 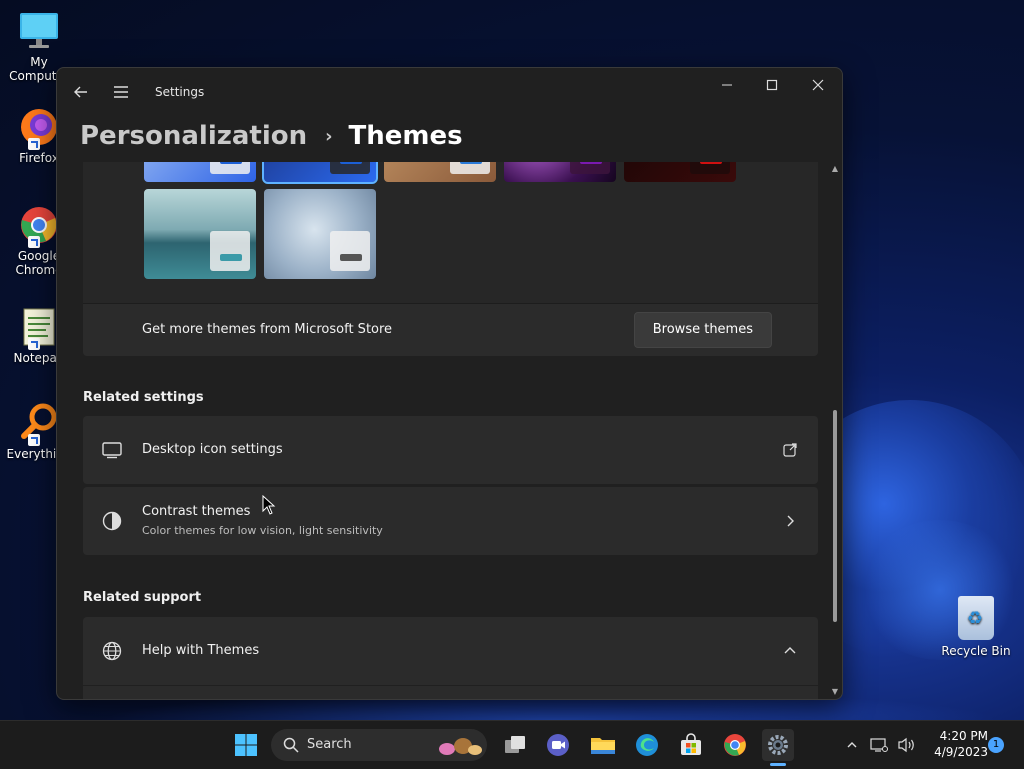 What do you see at coordinates (201, 650) in the screenshot?
I see `row-title: Help with Themes` at bounding box center [201, 650].